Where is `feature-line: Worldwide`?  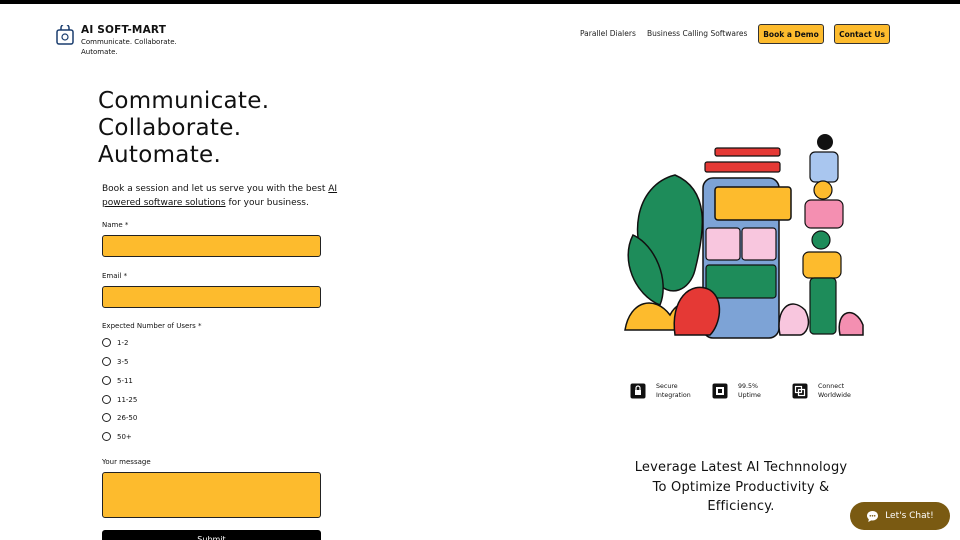
feature-line: Worldwide is located at coordinates (834, 395).